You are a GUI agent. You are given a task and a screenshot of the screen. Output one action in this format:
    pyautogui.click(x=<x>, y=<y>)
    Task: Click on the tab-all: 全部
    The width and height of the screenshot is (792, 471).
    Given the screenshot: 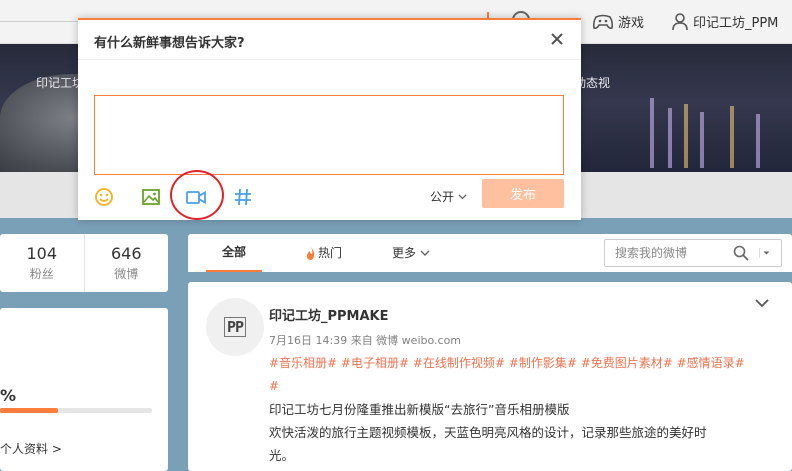 What is the action you would take?
    pyautogui.click(x=234, y=253)
    